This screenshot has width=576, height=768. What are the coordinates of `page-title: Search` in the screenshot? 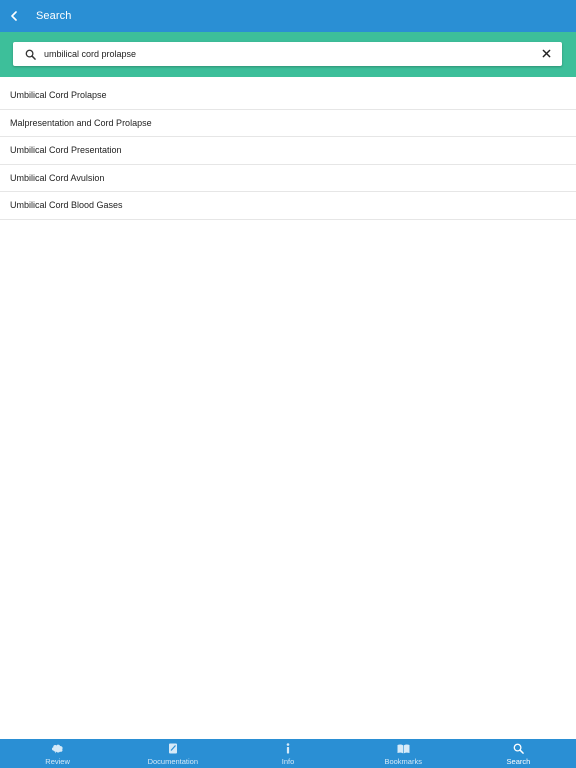 It's located at (54, 16).